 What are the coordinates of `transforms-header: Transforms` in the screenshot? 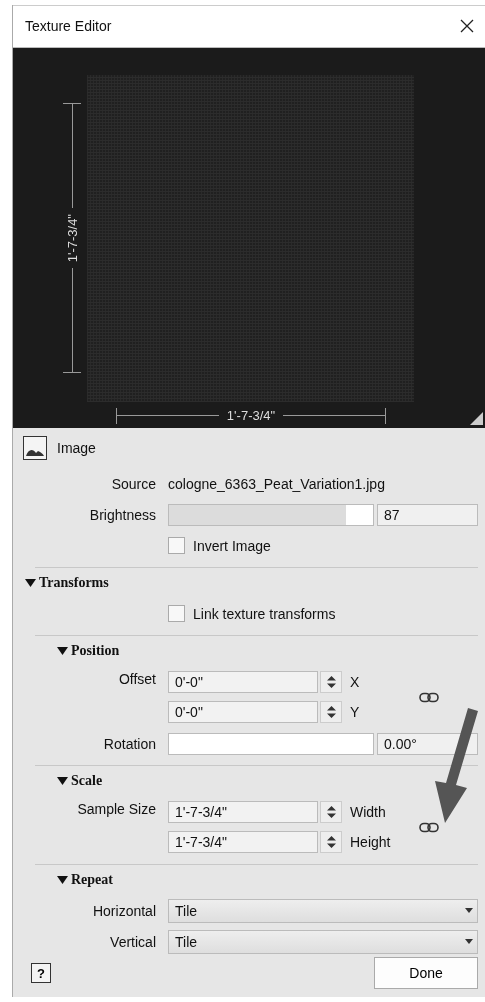 It's located at (251, 583).